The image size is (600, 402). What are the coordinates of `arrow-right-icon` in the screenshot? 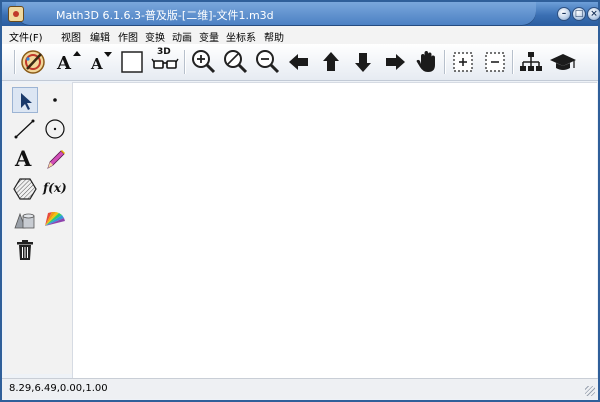 It's located at (395, 62).